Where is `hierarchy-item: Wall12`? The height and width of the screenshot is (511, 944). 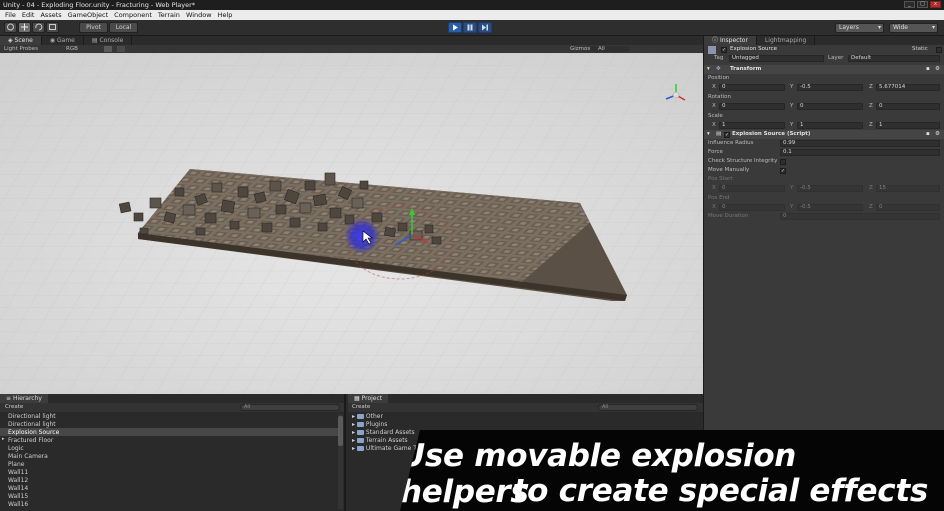
hierarchy-item: Wall12 is located at coordinates (18, 480).